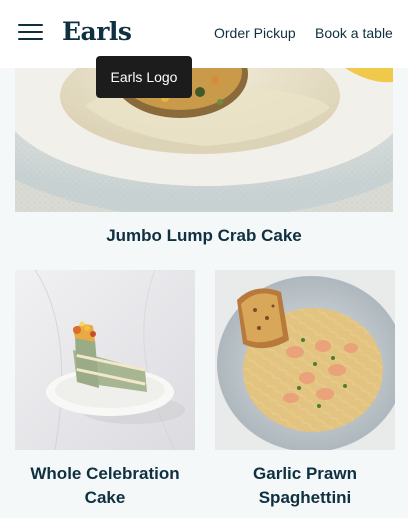 The width and height of the screenshot is (408, 518). I want to click on hamburger-menu-icon, so click(30, 32).